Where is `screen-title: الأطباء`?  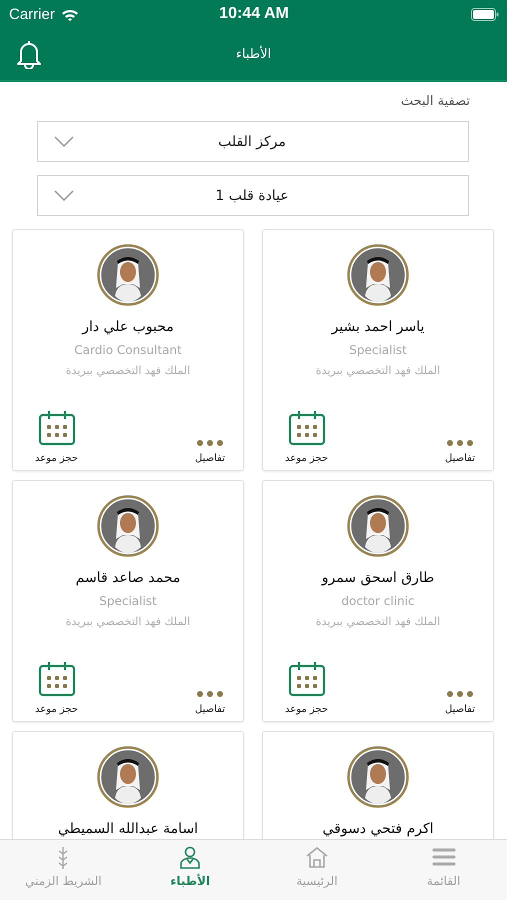
screen-title: الأطباء is located at coordinates (253, 54).